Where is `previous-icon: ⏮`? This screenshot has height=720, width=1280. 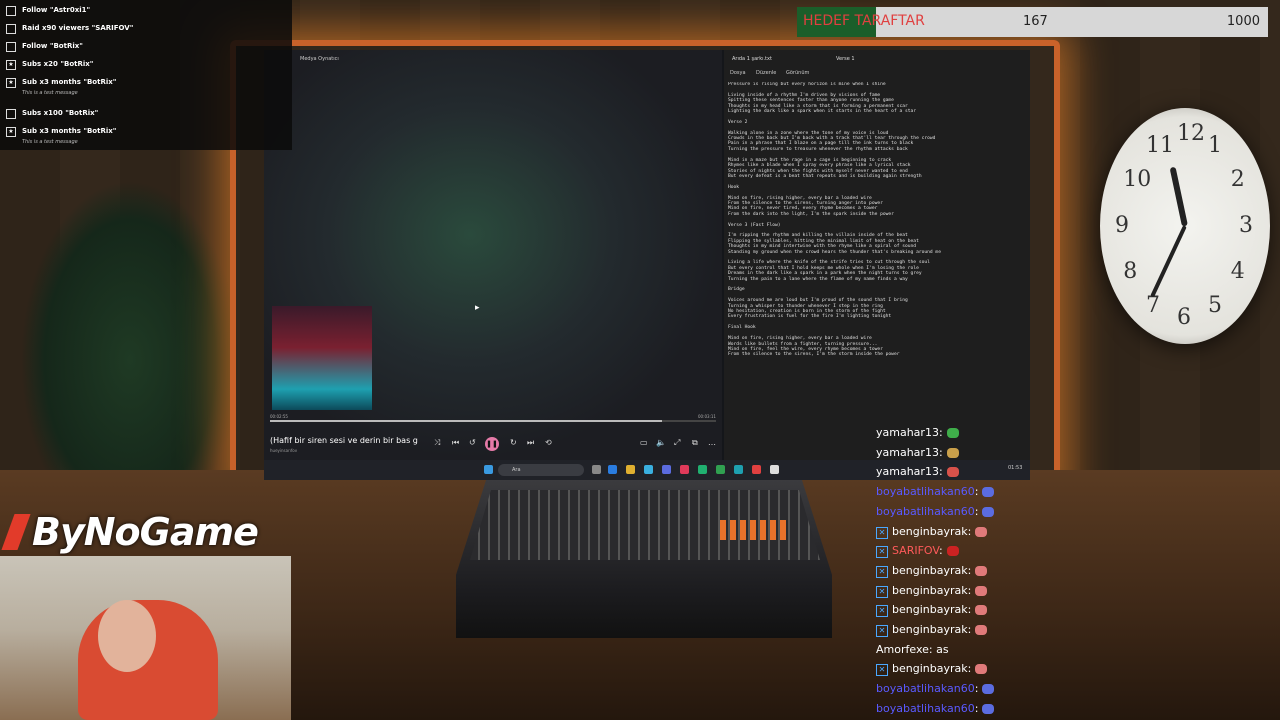
previous-icon: ⏮ is located at coordinates (455, 443).